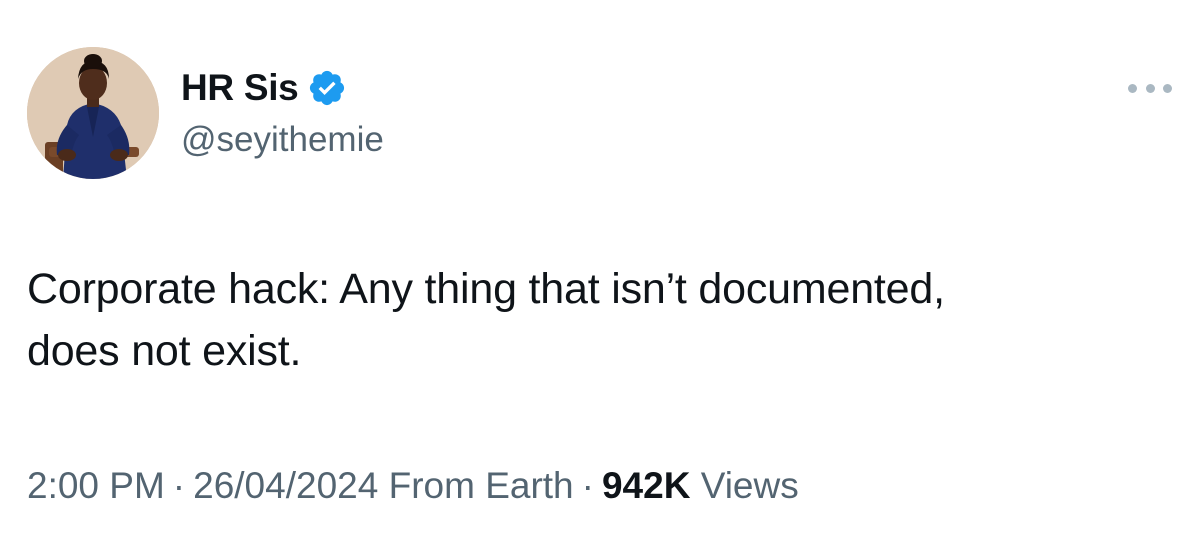 The height and width of the screenshot is (544, 1200). I want to click on author-name-row: HR Sis, so click(264, 88).